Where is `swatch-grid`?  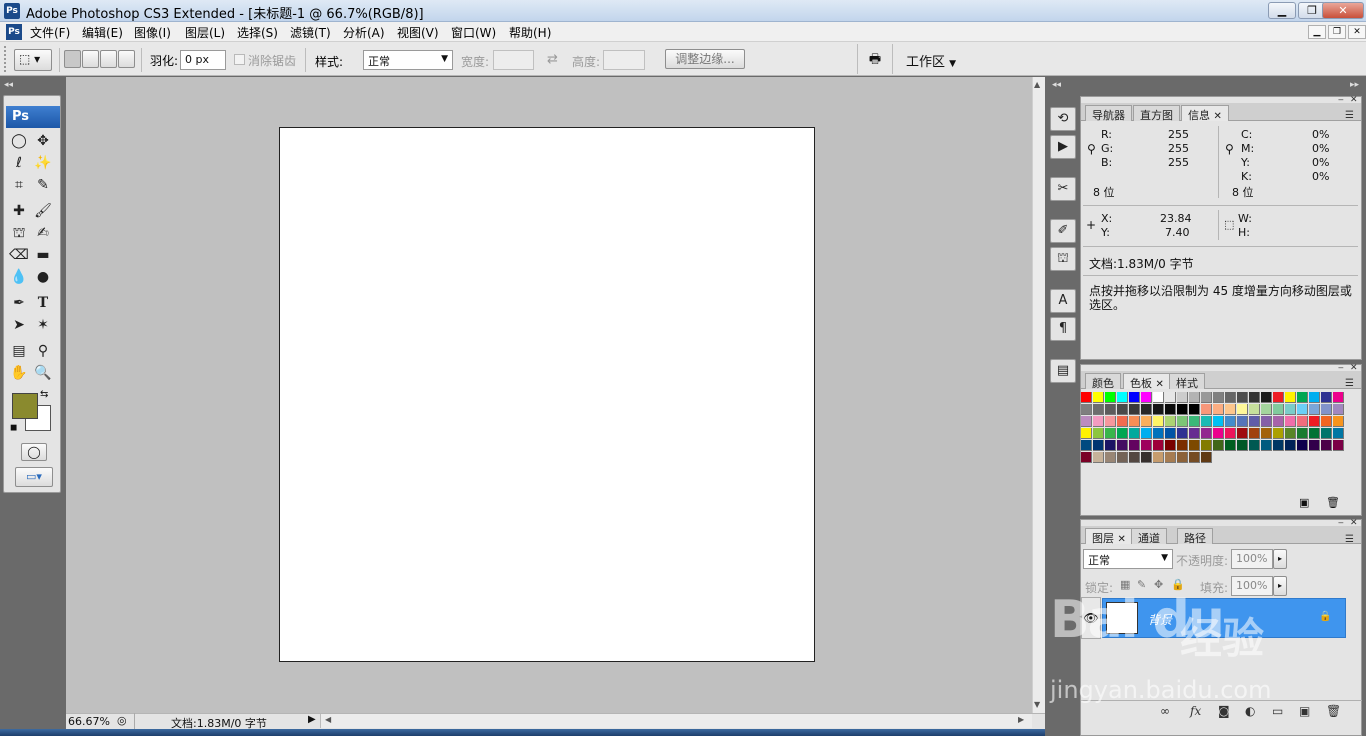 swatch-grid is located at coordinates (1213, 428).